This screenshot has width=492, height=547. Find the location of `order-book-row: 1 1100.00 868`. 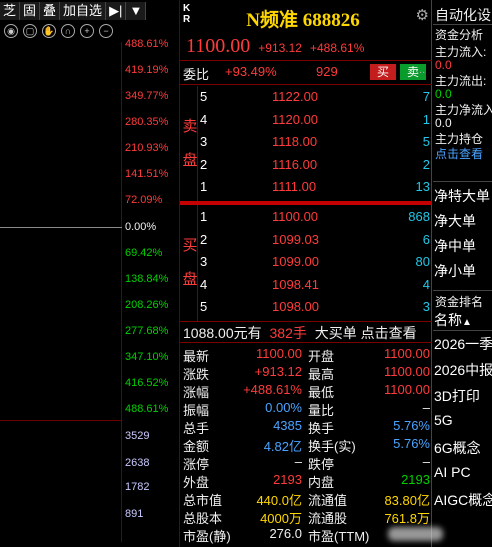

order-book-row: 1 1100.00 868 is located at coordinates (315, 217).